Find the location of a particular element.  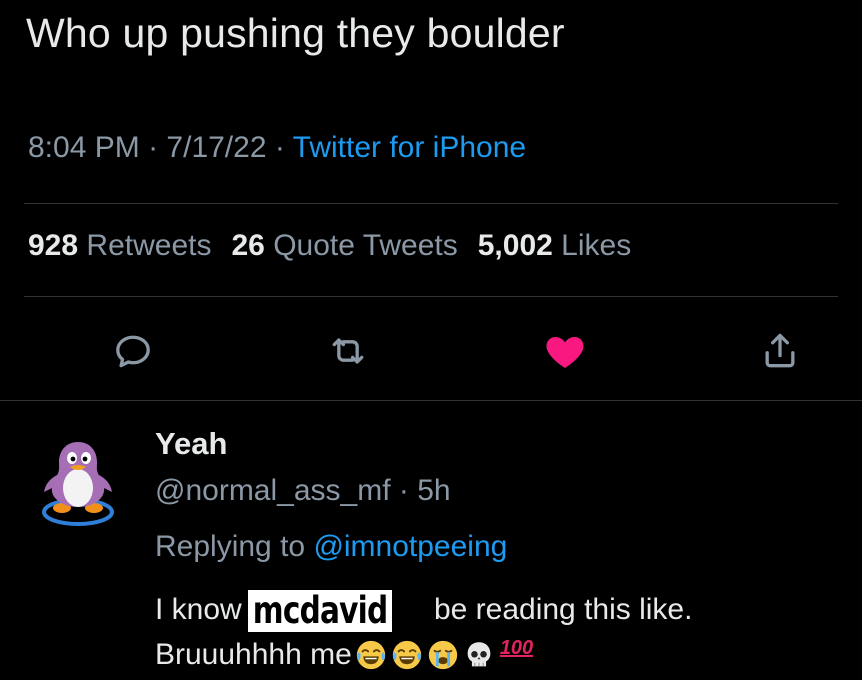

heart-icon is located at coordinates (565, 352).